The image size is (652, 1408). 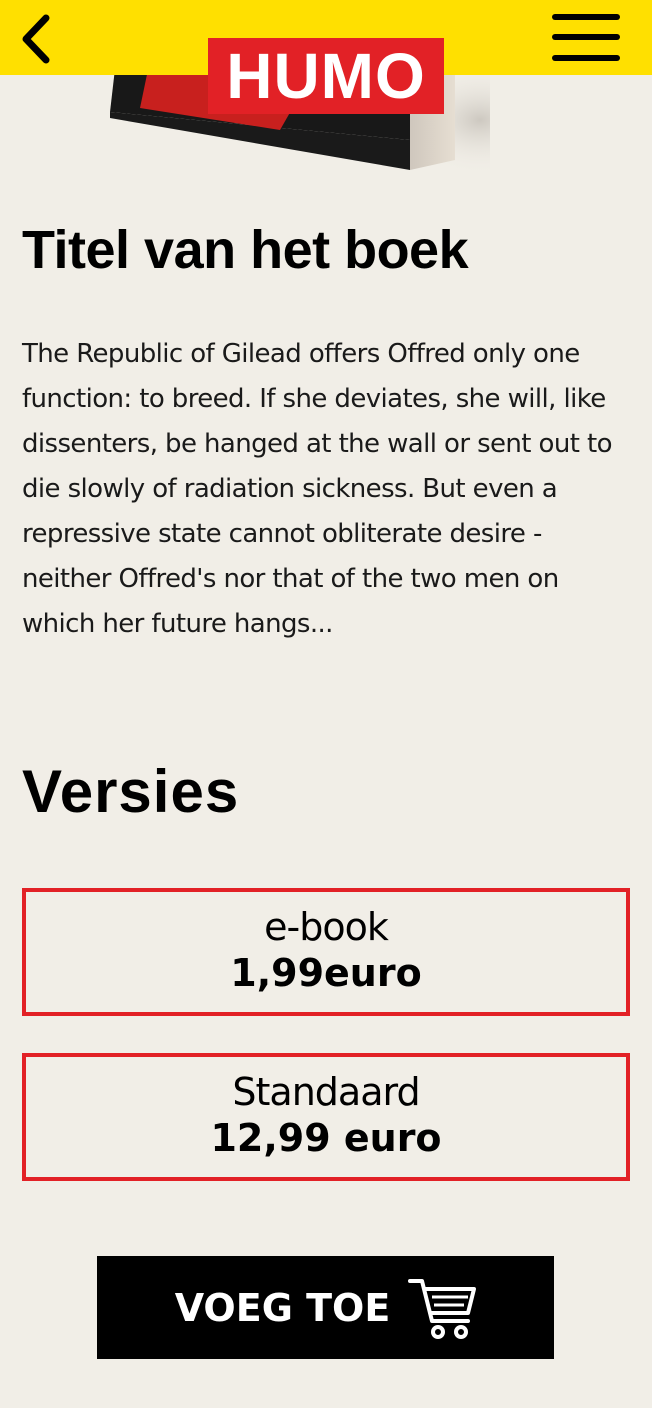 I want to click on back-button, so click(x=37, y=39).